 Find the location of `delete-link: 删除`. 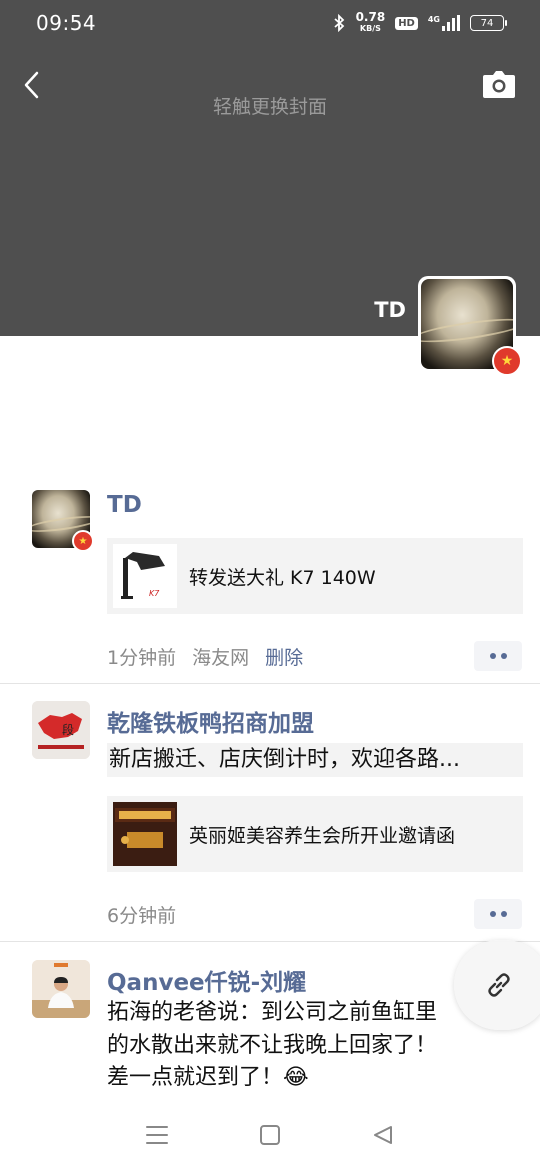

delete-link: 删除 is located at coordinates (284, 656).